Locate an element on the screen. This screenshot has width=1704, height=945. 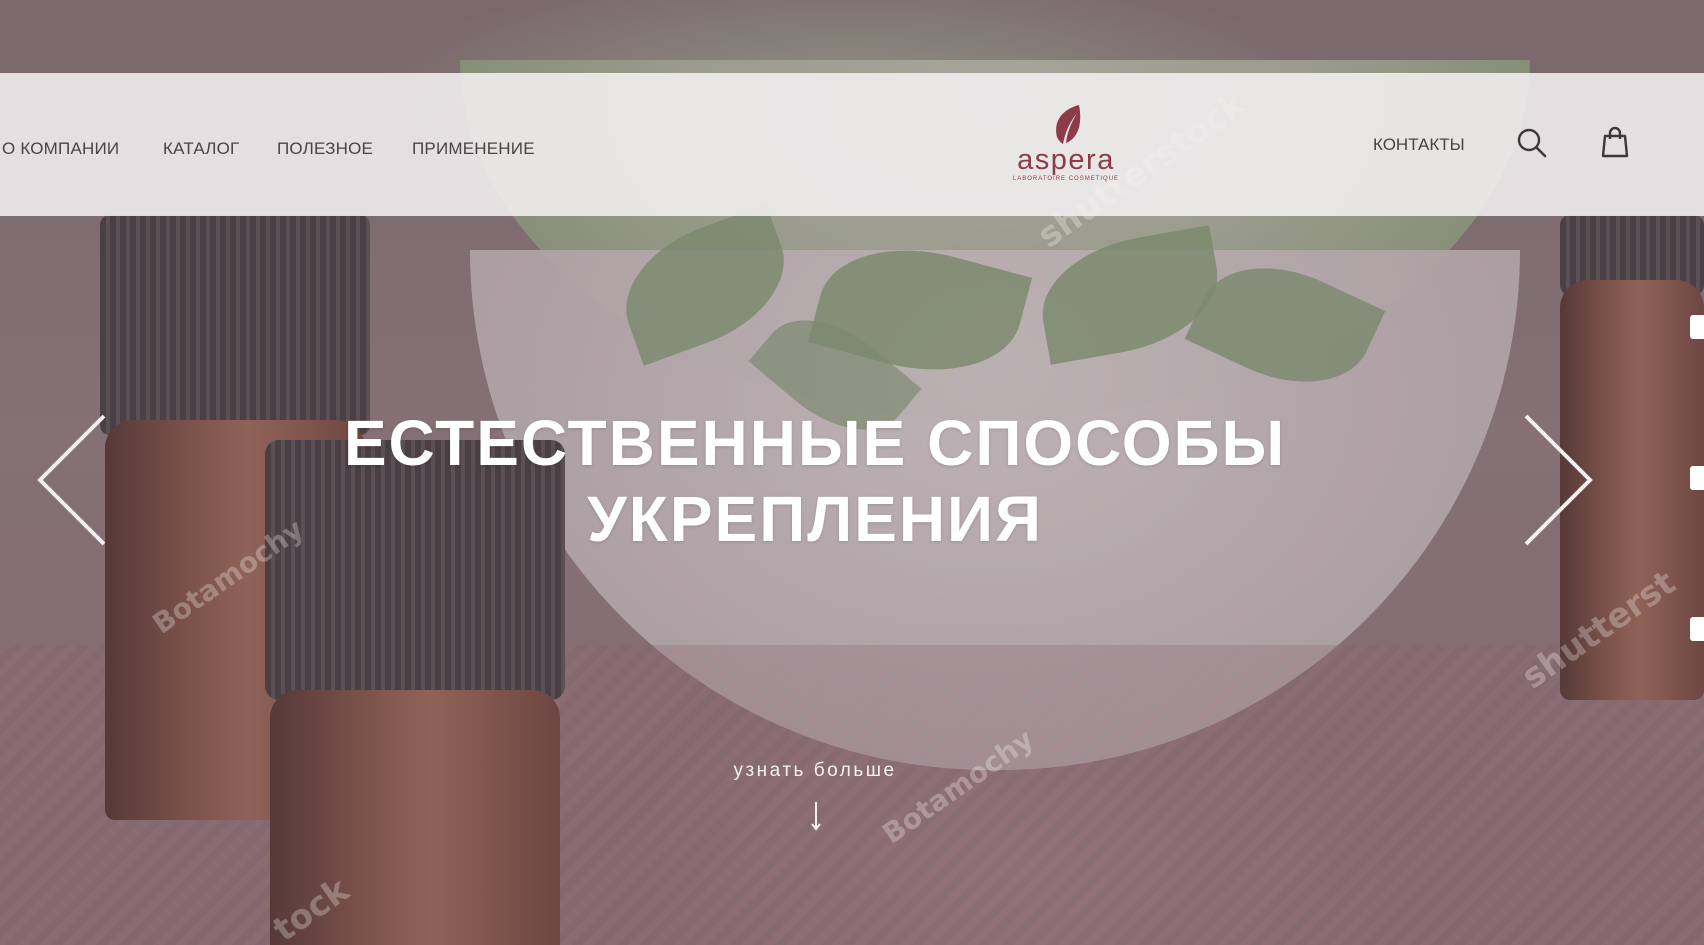
nav-item-useful: ПОЛЕЗНОЕ is located at coordinates (325, 149).